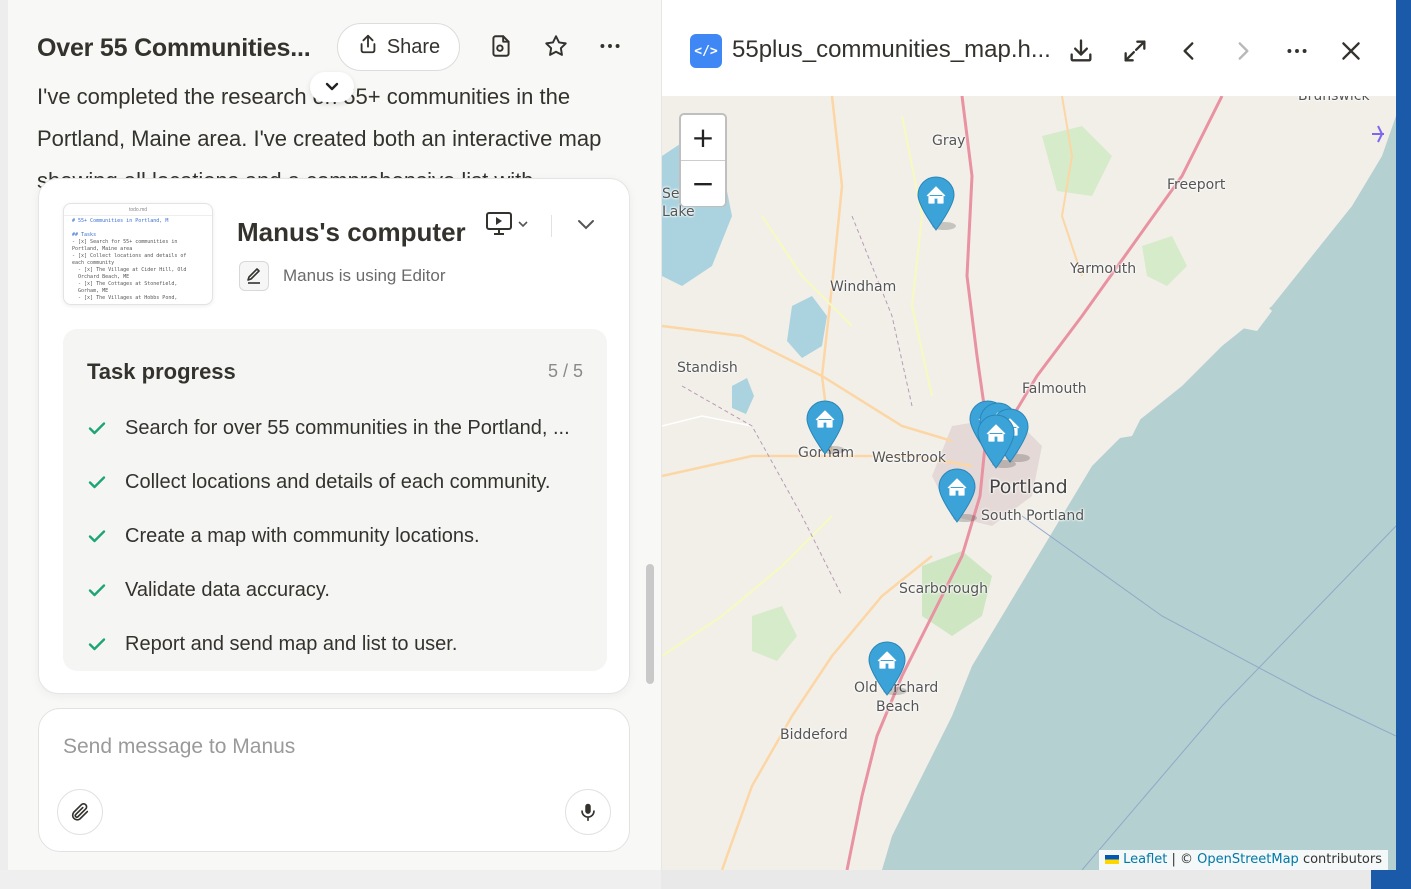 This screenshot has height=889, width=1411. Describe the element at coordinates (129, 270) in the screenshot. I see `thumbnail-line: - [x] The Village at Cider Hill, Old` at that location.